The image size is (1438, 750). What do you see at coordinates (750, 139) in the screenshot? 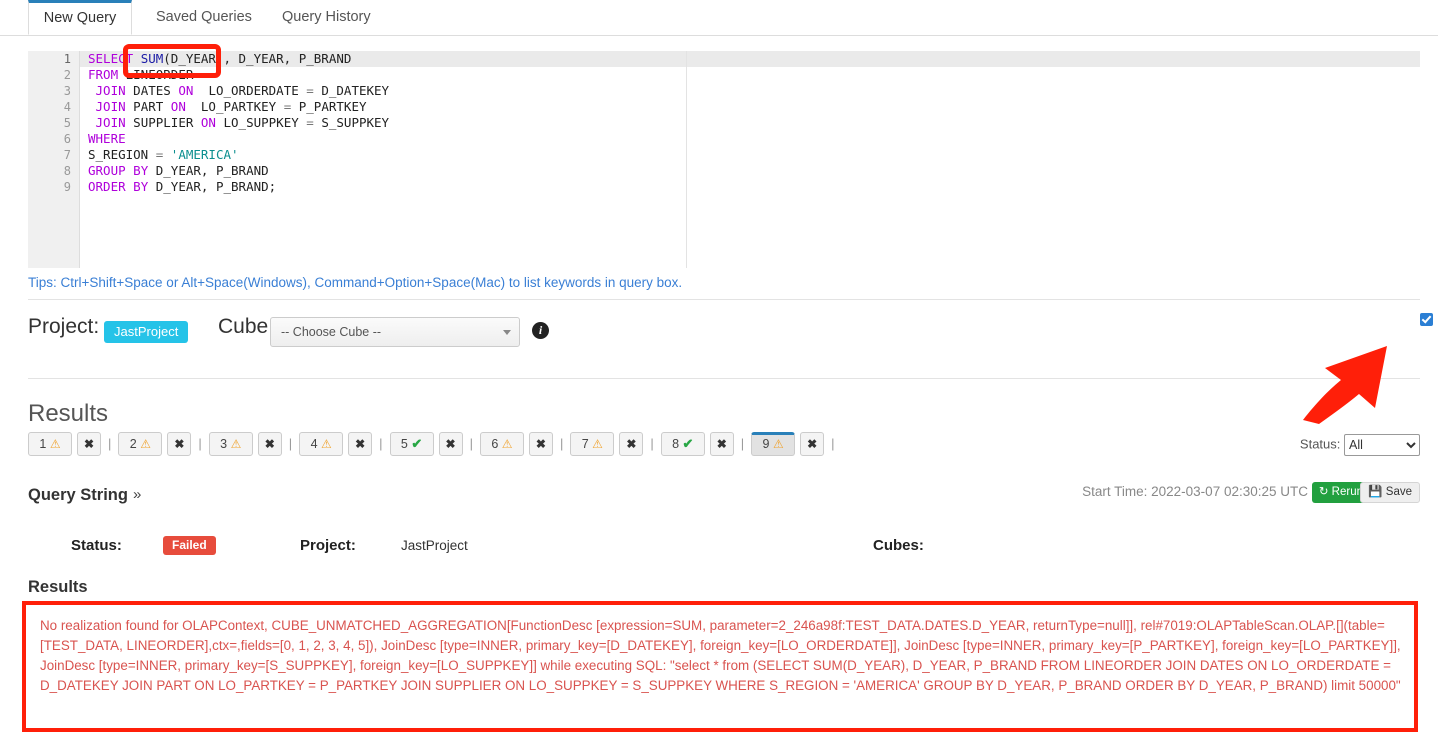
I see `code-line: WHERE` at bounding box center [750, 139].